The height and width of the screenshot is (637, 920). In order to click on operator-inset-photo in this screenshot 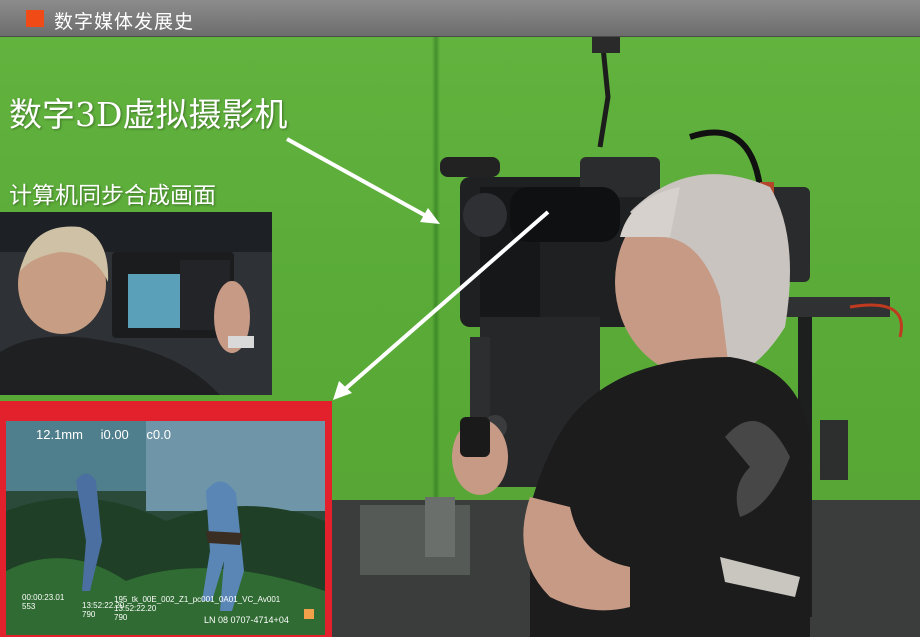, I will do `click(136, 303)`.